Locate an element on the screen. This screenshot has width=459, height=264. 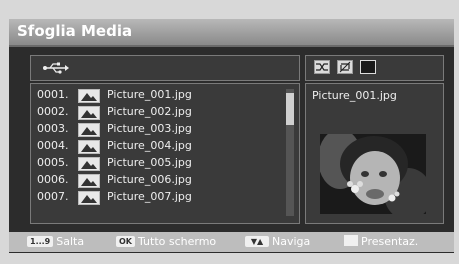
ok-key: OK is located at coordinates (125, 241).